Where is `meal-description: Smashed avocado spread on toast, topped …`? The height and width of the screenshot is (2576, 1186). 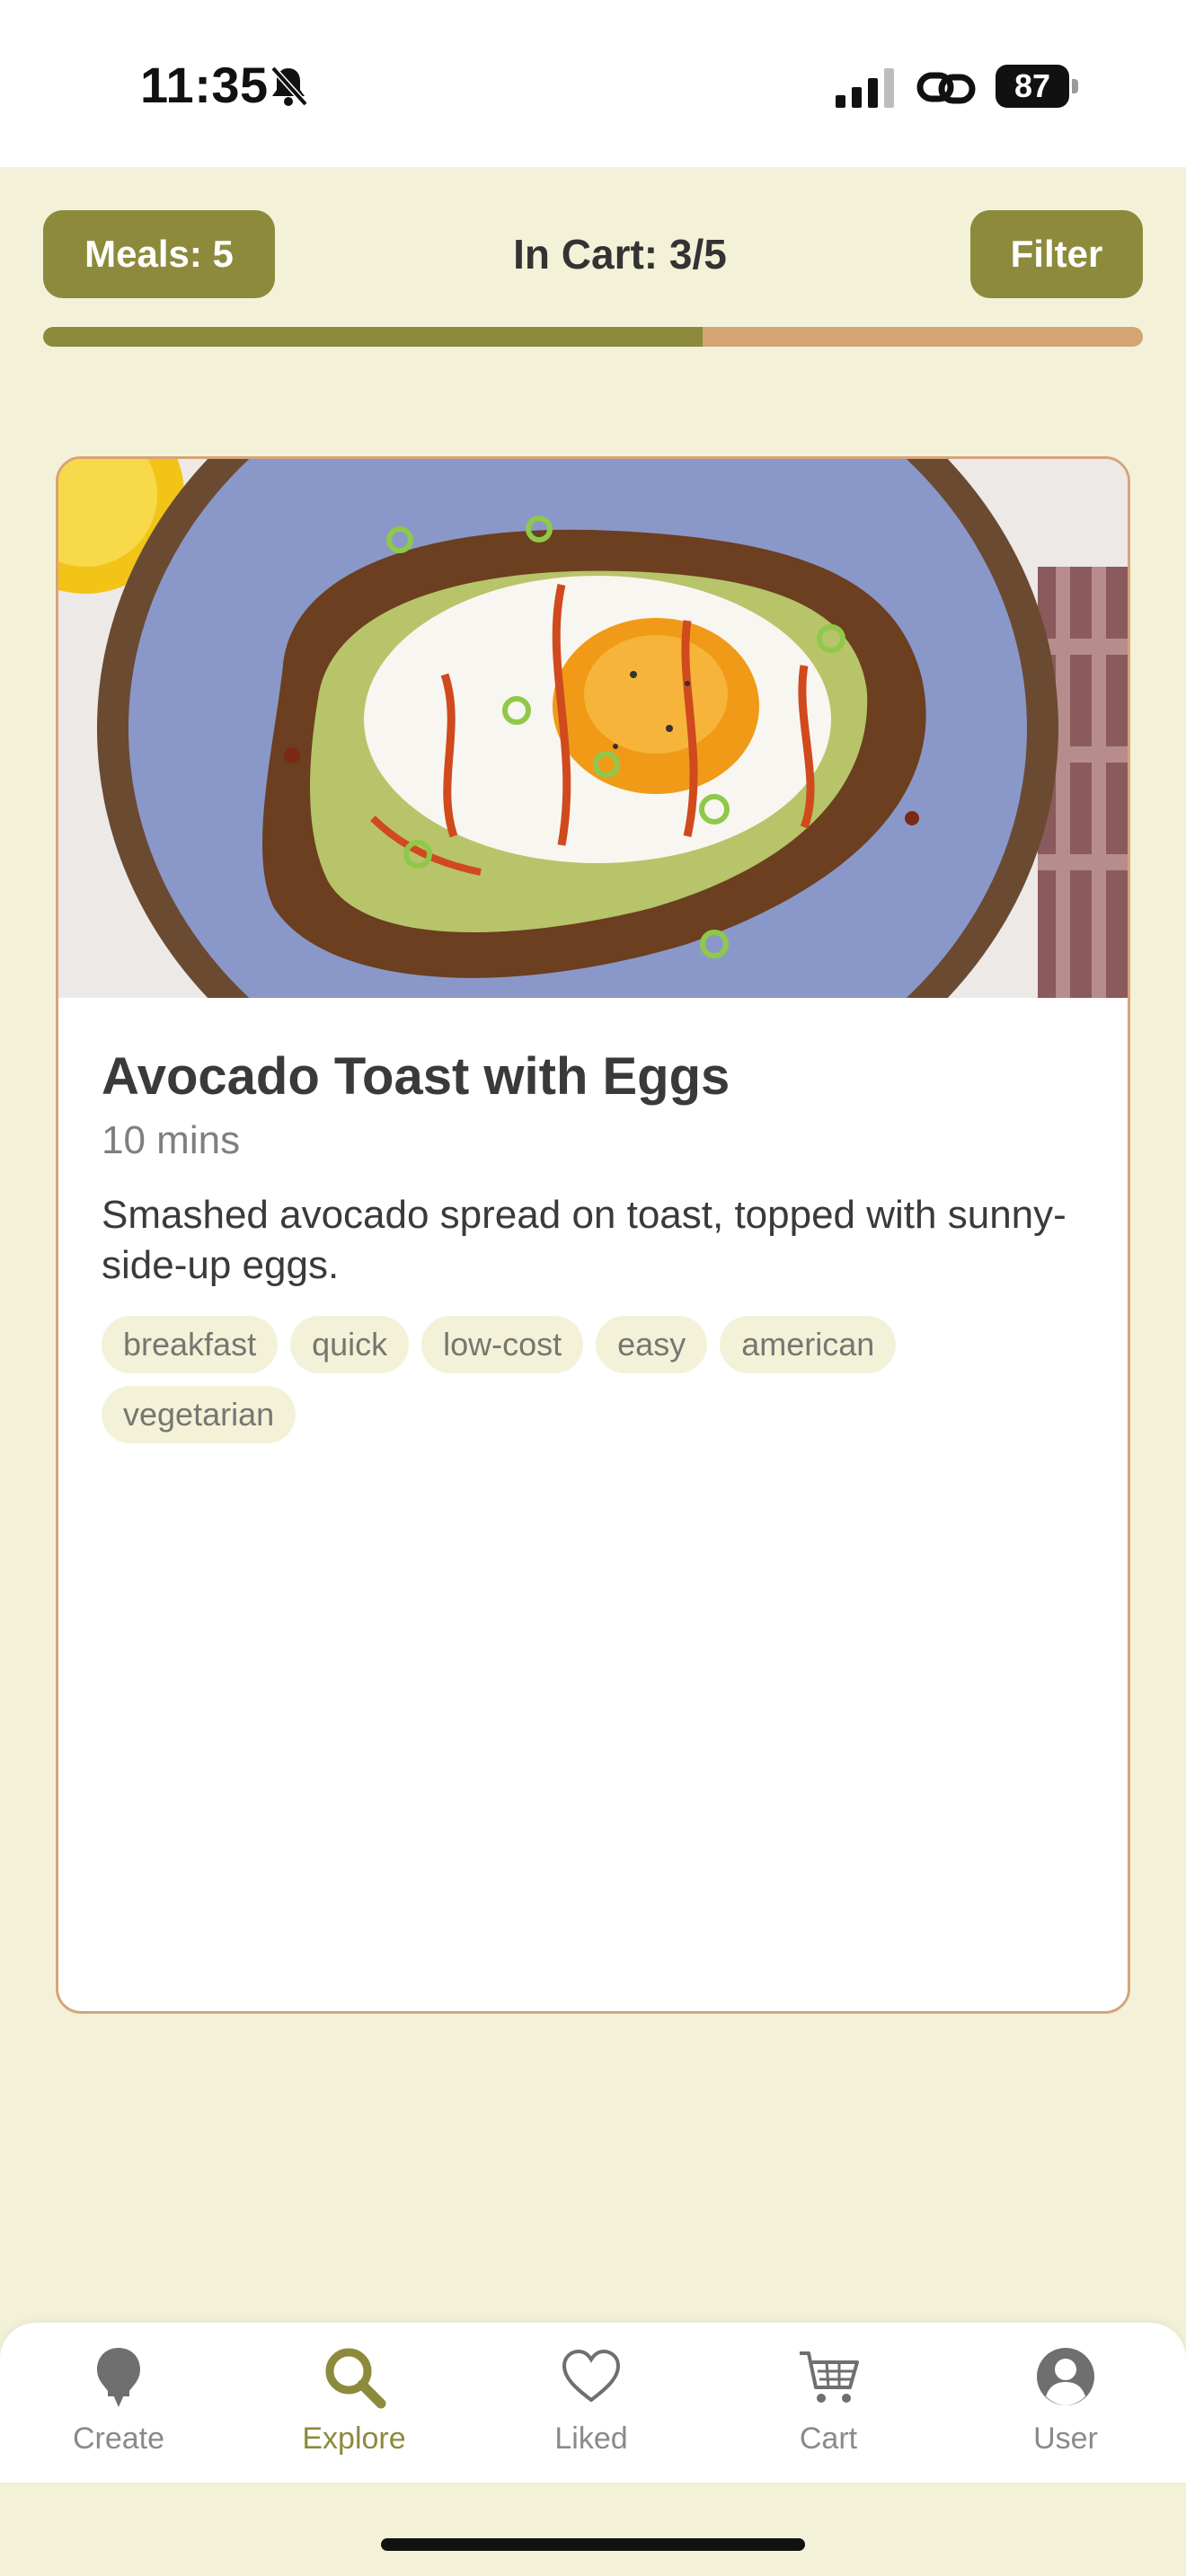 meal-description: Smashed avocado spread on toast, topped … is located at coordinates (584, 1240).